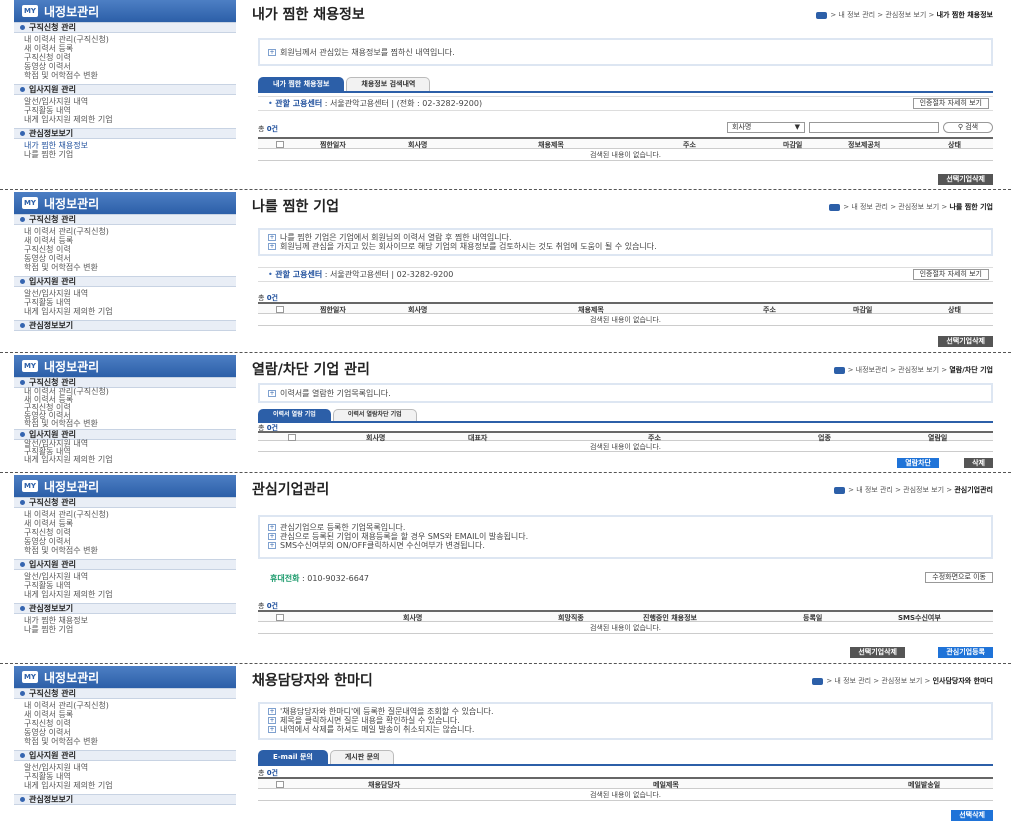 This screenshot has width=1011, height=825. Describe the element at coordinates (919, 618) in the screenshot. I see `col-sms: SMS수신여부` at that location.